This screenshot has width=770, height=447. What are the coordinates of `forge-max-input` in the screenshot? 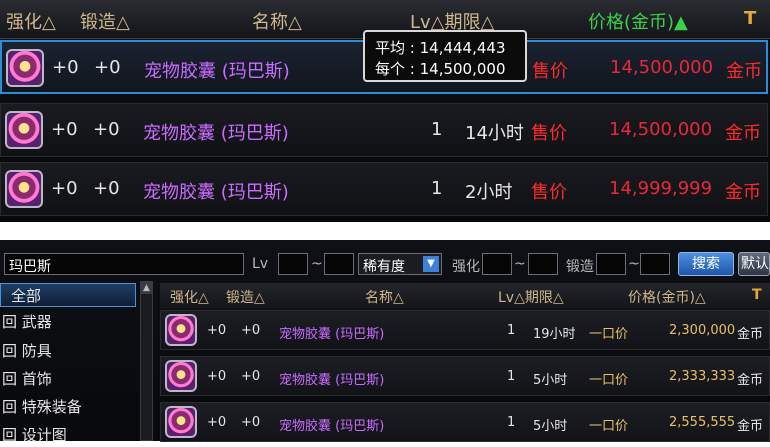 It's located at (655, 264).